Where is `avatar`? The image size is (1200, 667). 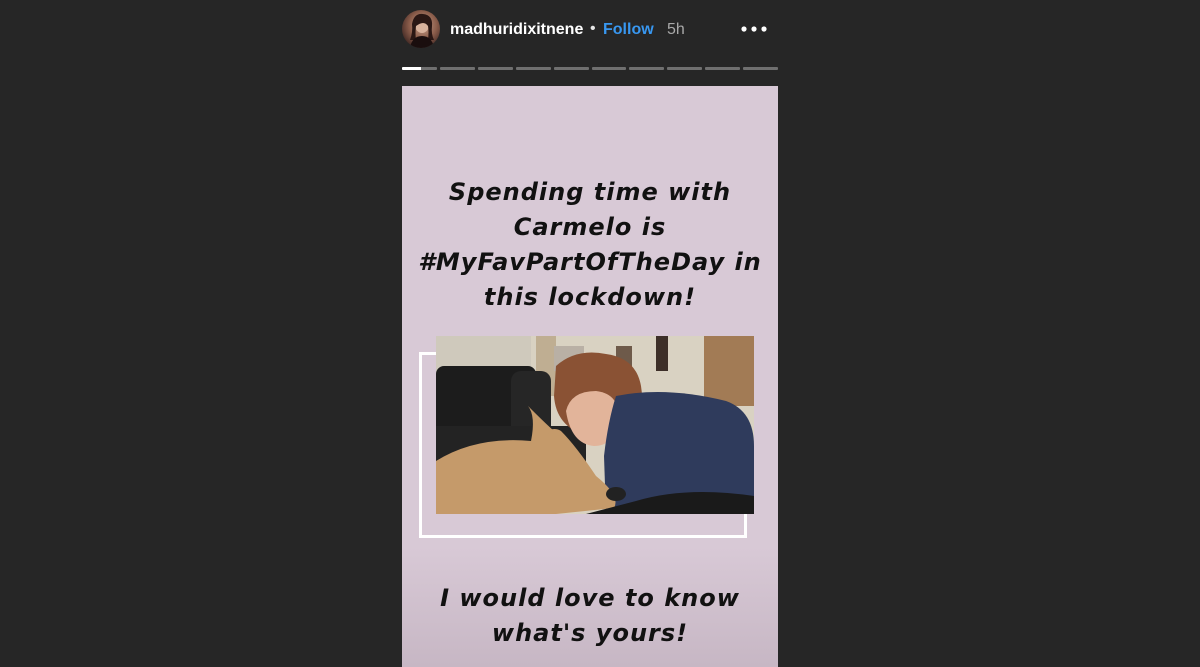 avatar is located at coordinates (421, 29).